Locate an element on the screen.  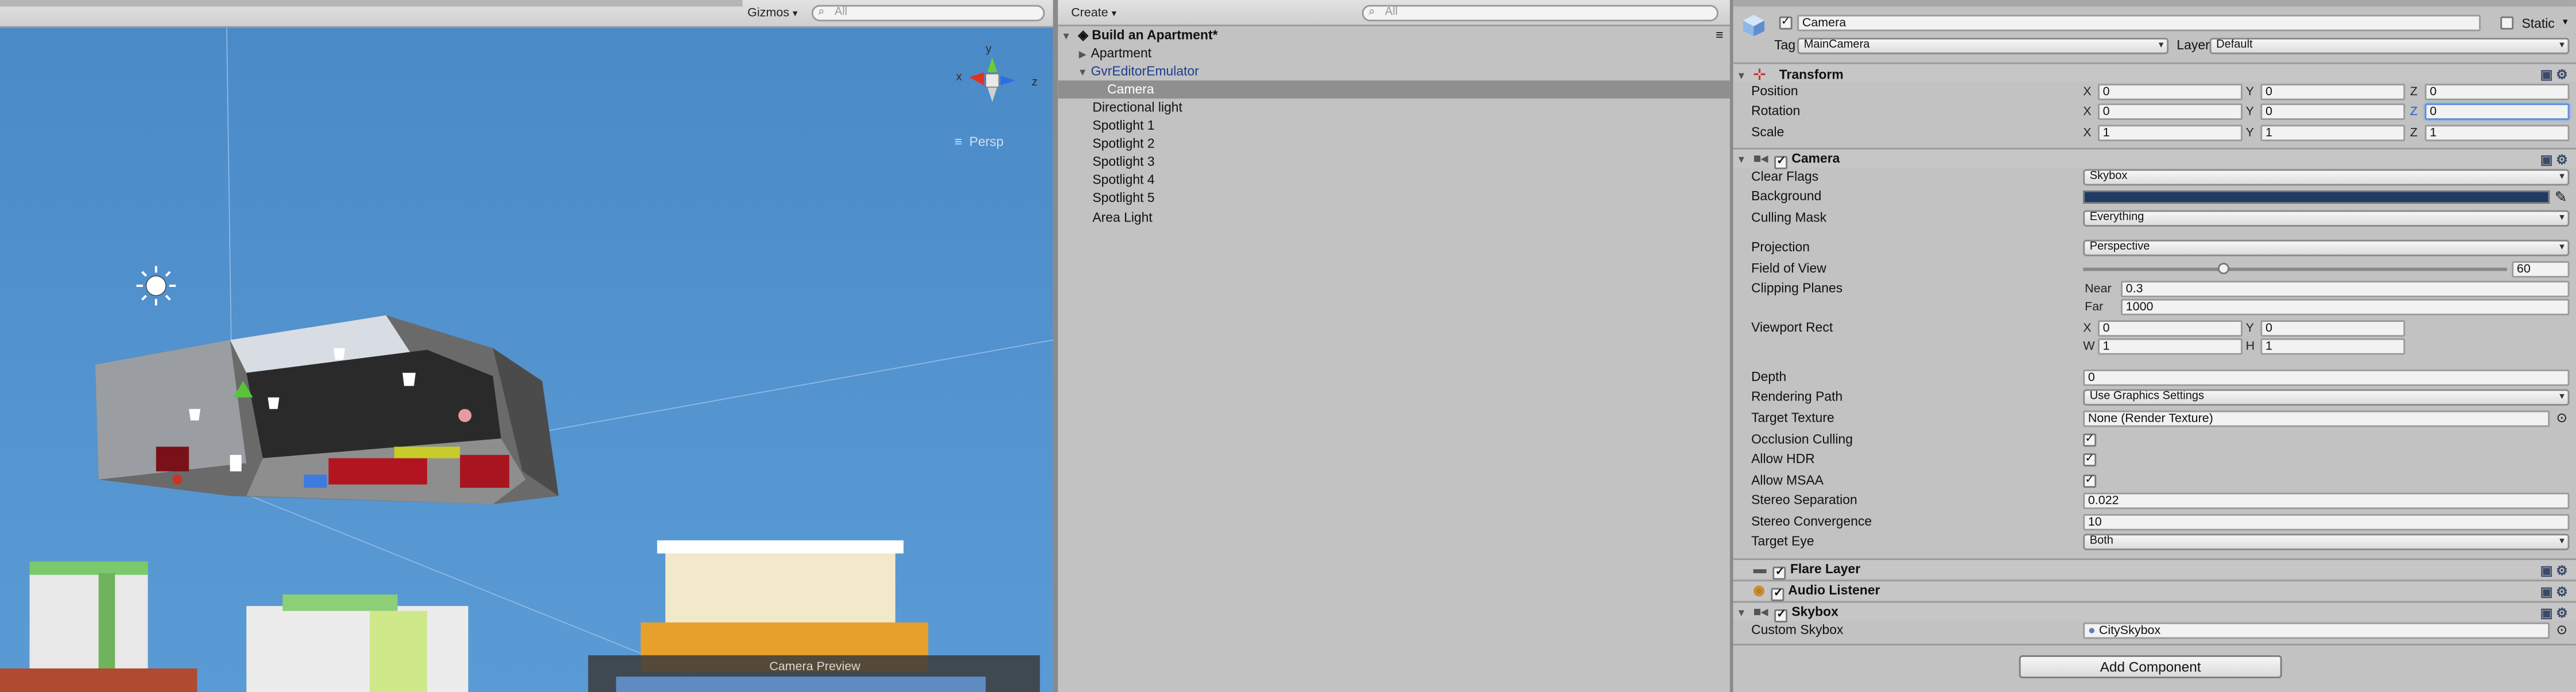
object-name-field: Camera is located at coordinates (2139, 23).